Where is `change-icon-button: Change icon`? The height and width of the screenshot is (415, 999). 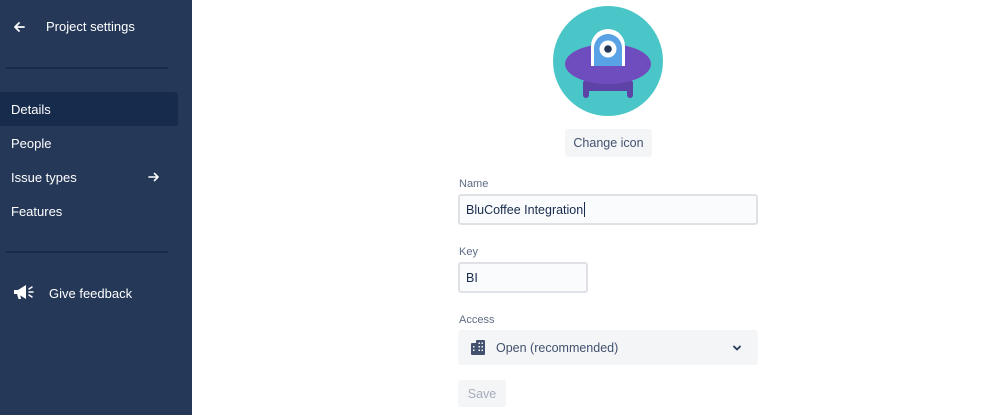 change-icon-button: Change icon is located at coordinates (608, 143).